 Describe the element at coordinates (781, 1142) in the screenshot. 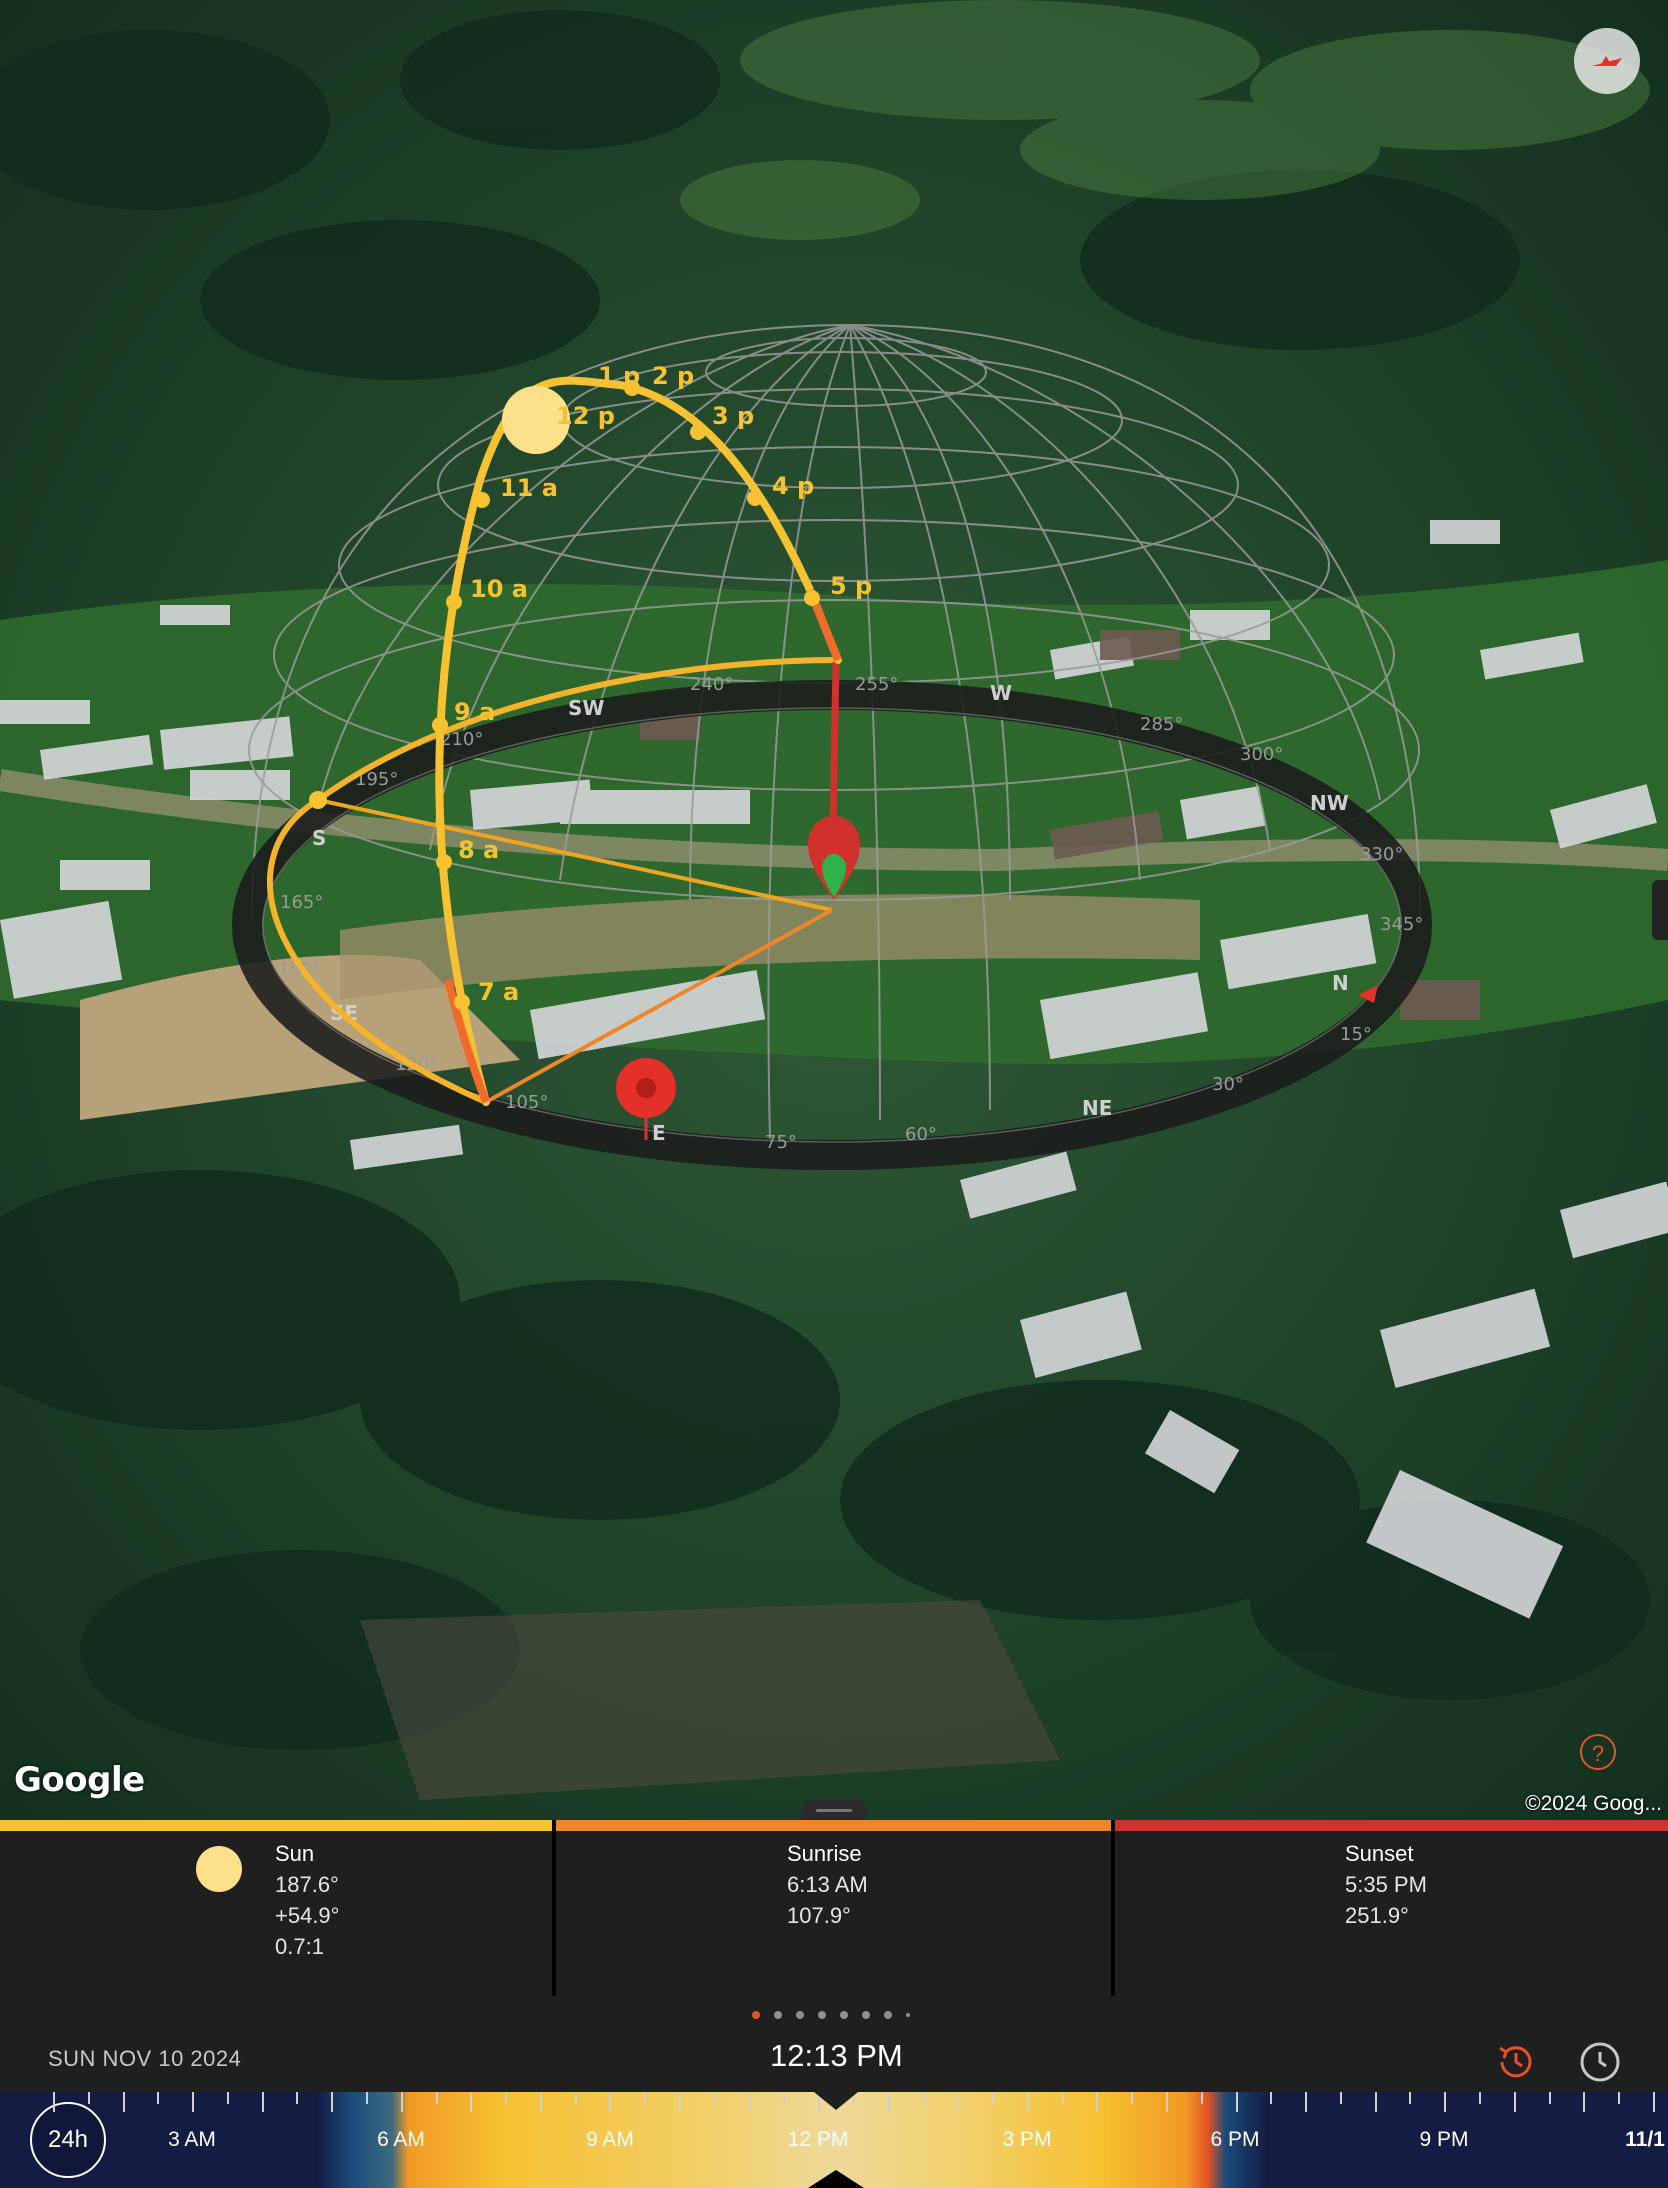

I see `svg-text: 75°` at that location.